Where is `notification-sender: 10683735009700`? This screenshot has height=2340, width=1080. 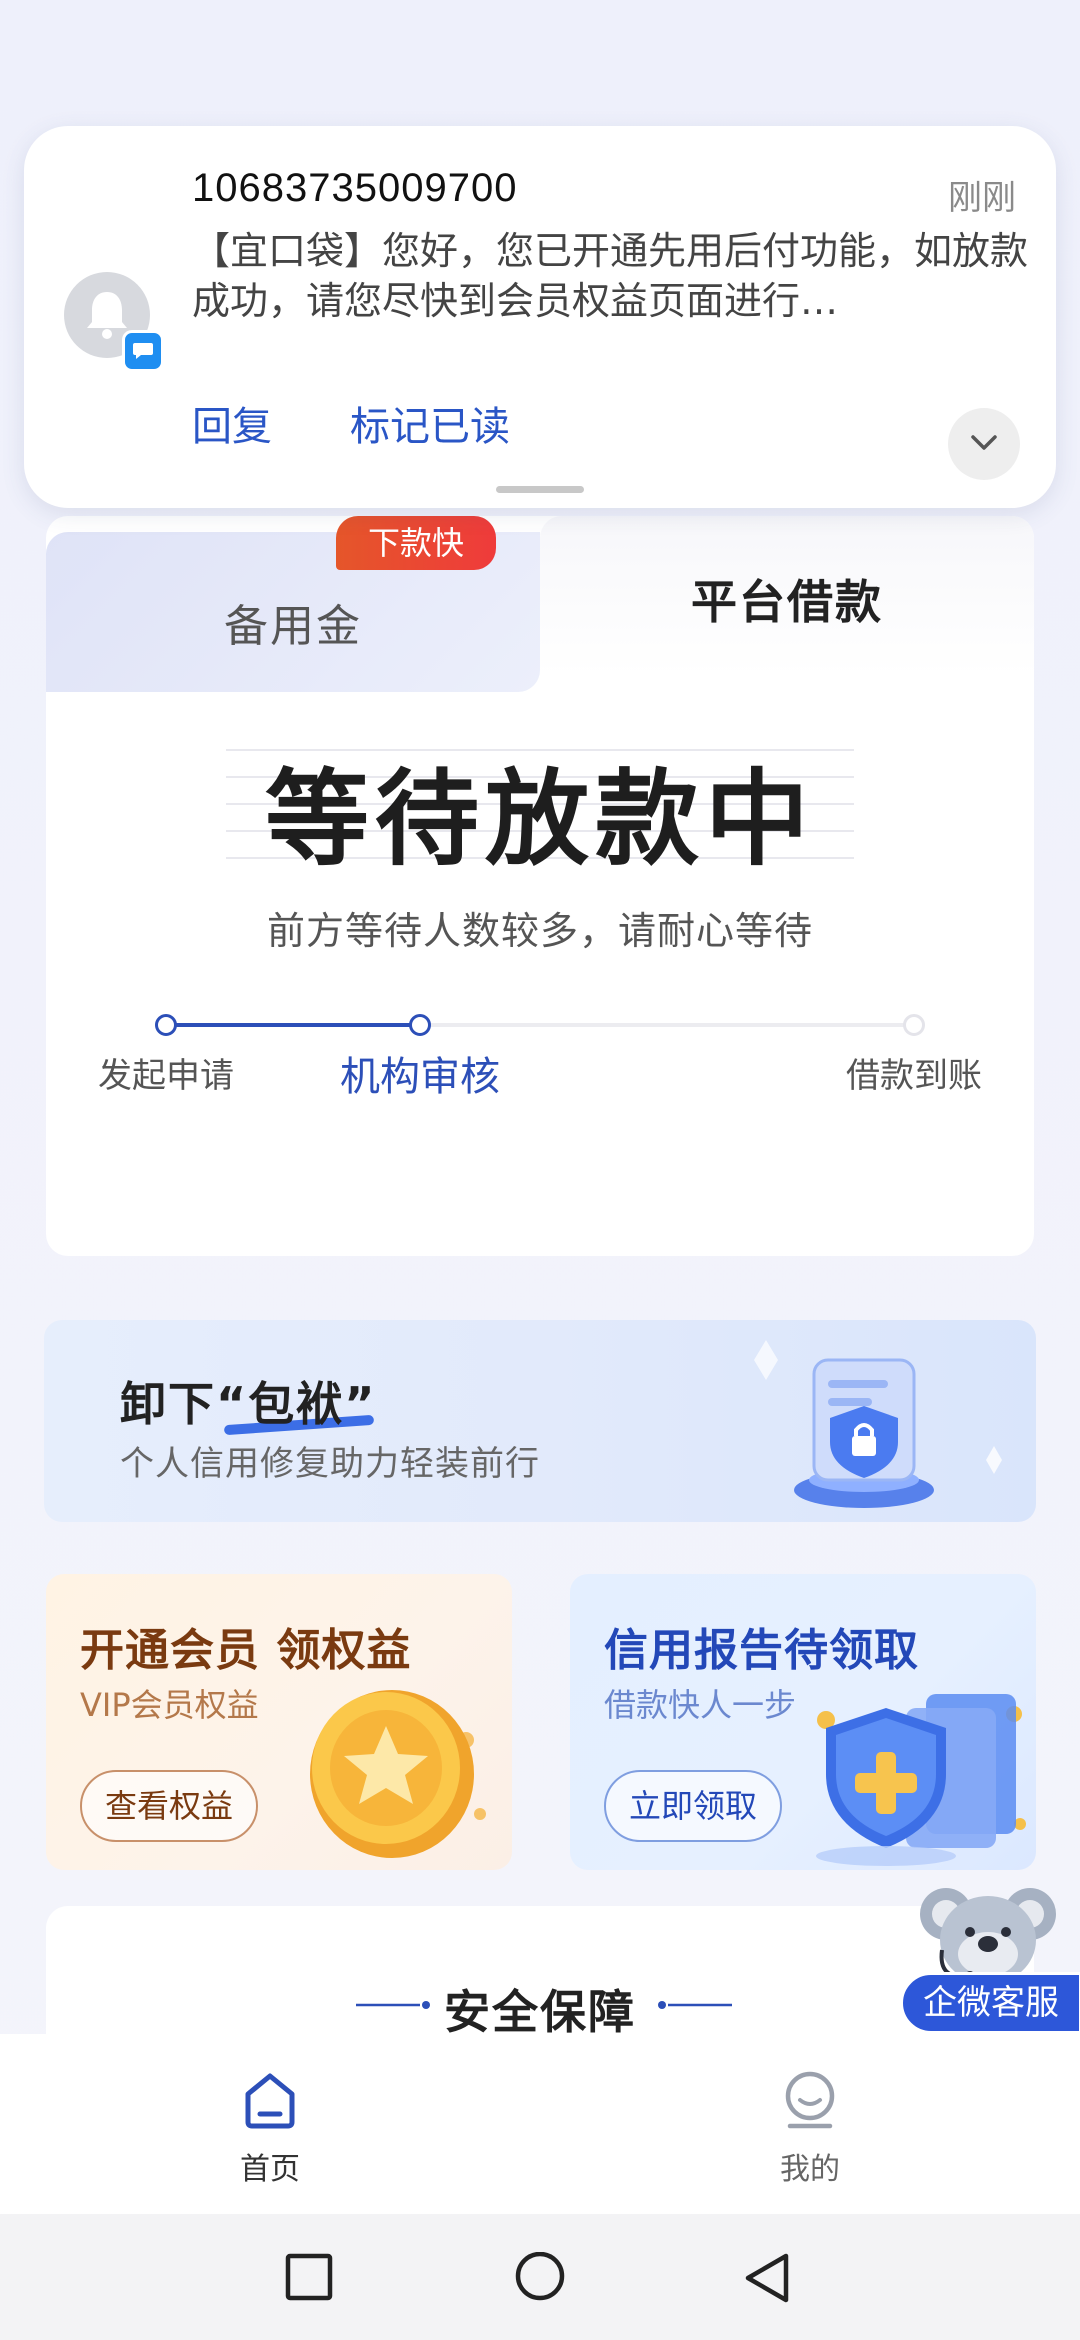 notification-sender: 10683735009700 is located at coordinates (355, 188).